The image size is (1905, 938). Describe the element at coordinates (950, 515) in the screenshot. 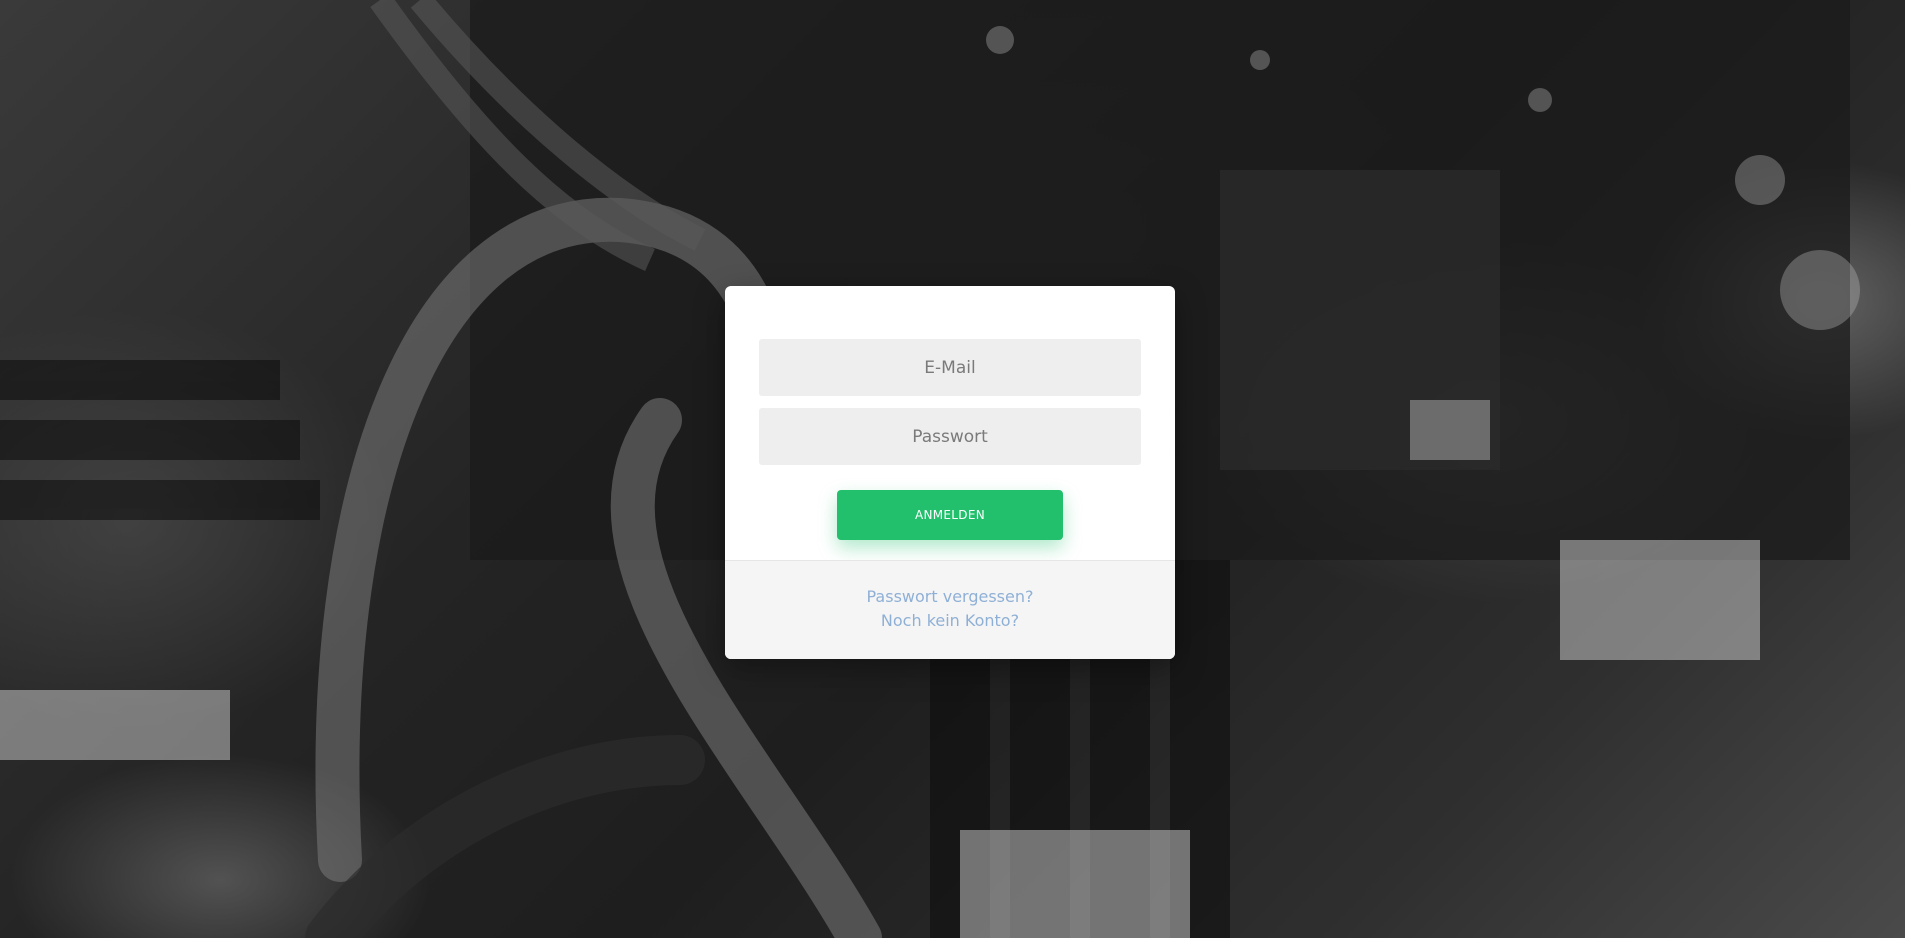

I see `login-button: ANMELDEN` at that location.